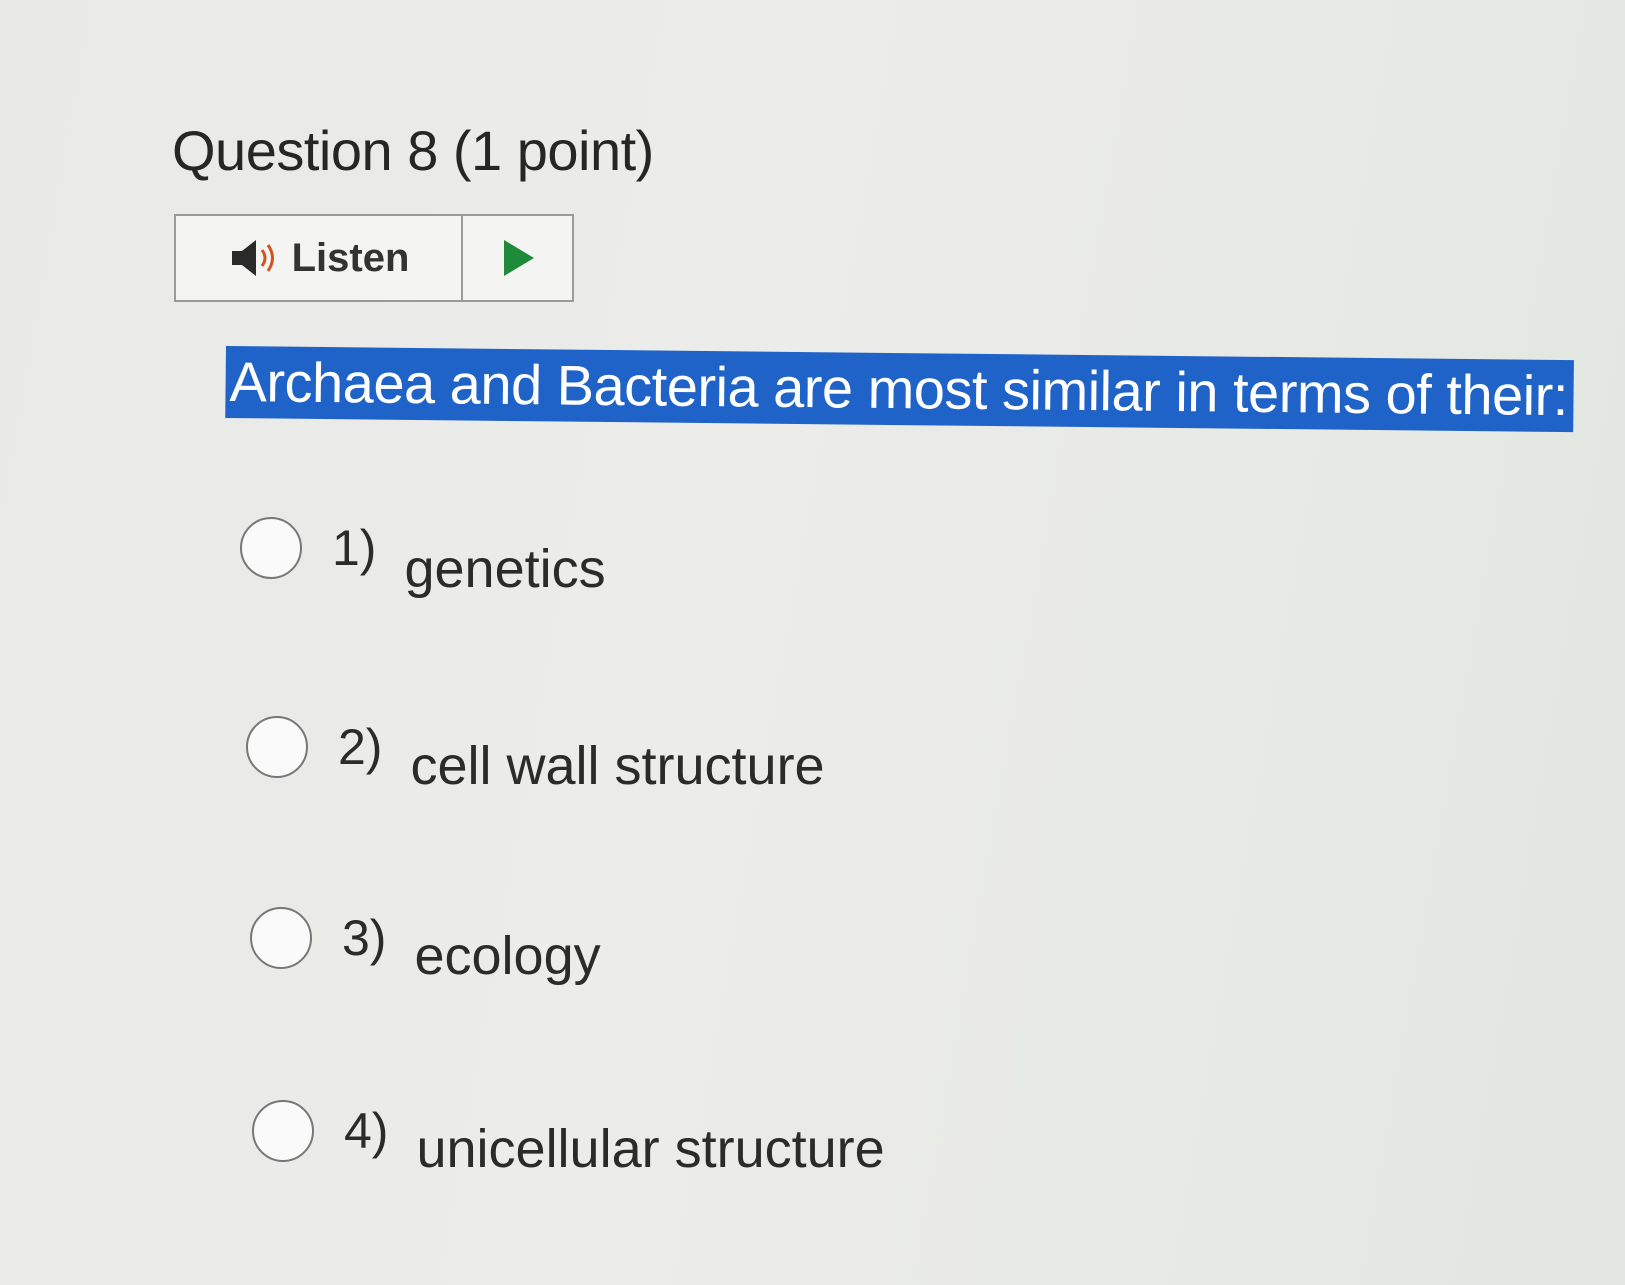  I want to click on option-label: ecology, so click(507, 956).